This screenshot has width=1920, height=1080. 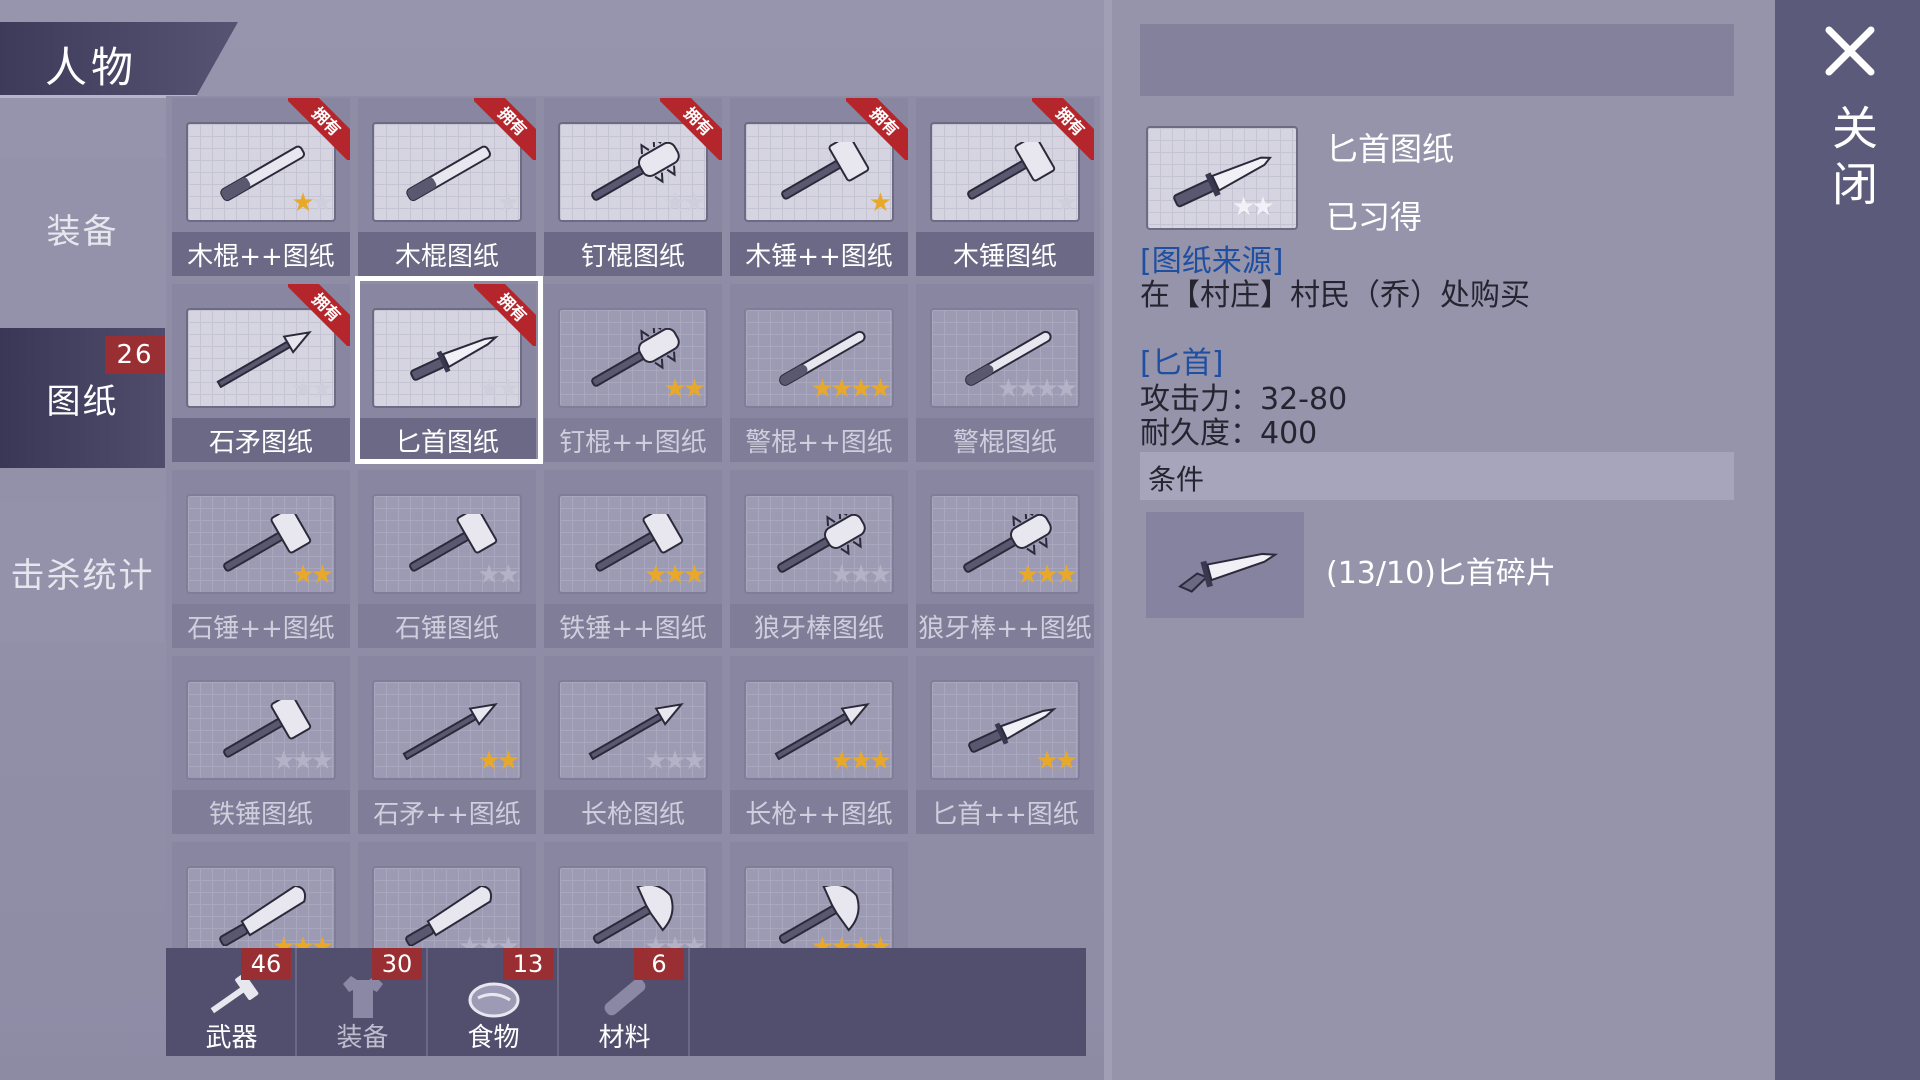 What do you see at coordinates (1108, 540) in the screenshot?
I see `panel-divider` at bounding box center [1108, 540].